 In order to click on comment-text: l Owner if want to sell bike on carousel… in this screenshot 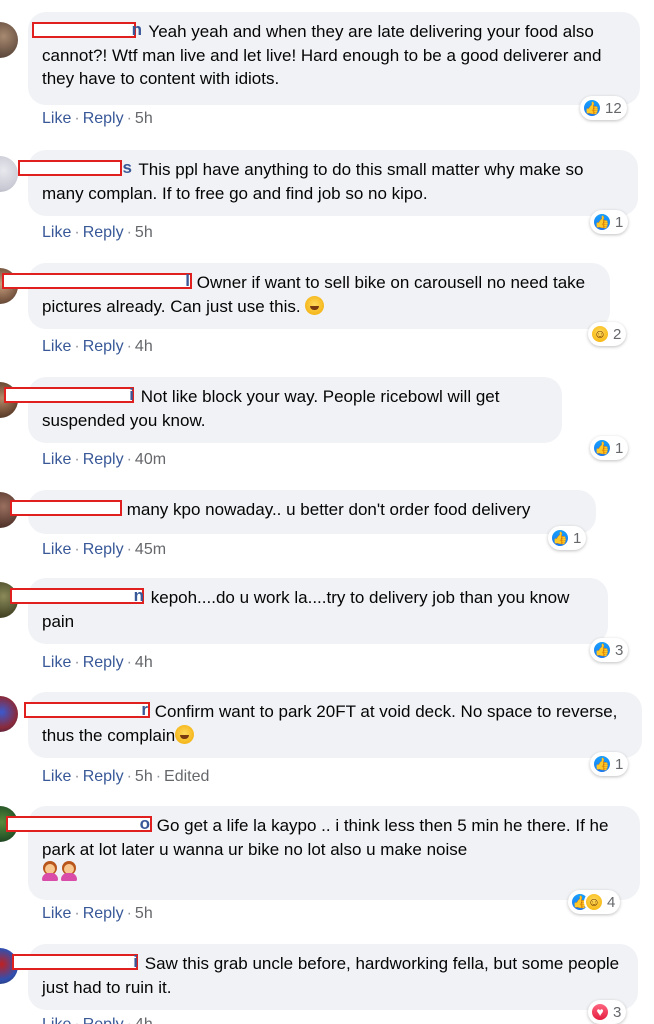, I will do `click(299, 294)`.